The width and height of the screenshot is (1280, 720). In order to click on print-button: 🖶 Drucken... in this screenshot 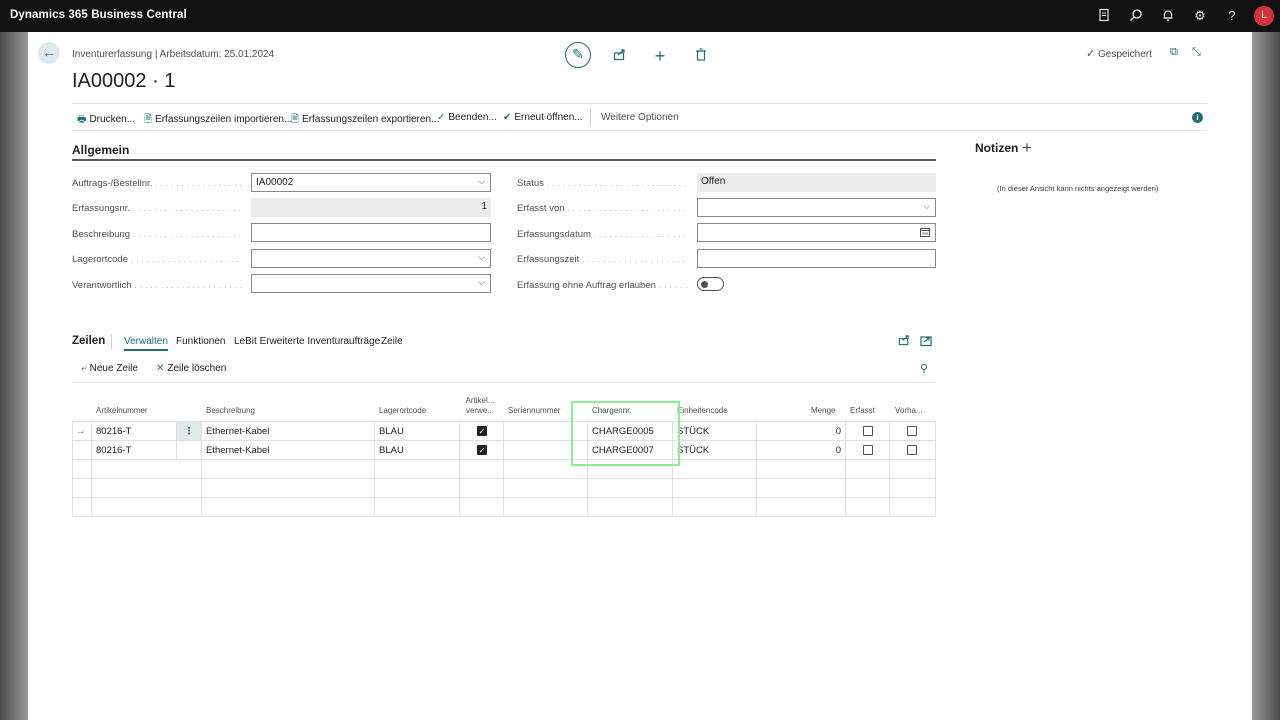, I will do `click(106, 120)`.